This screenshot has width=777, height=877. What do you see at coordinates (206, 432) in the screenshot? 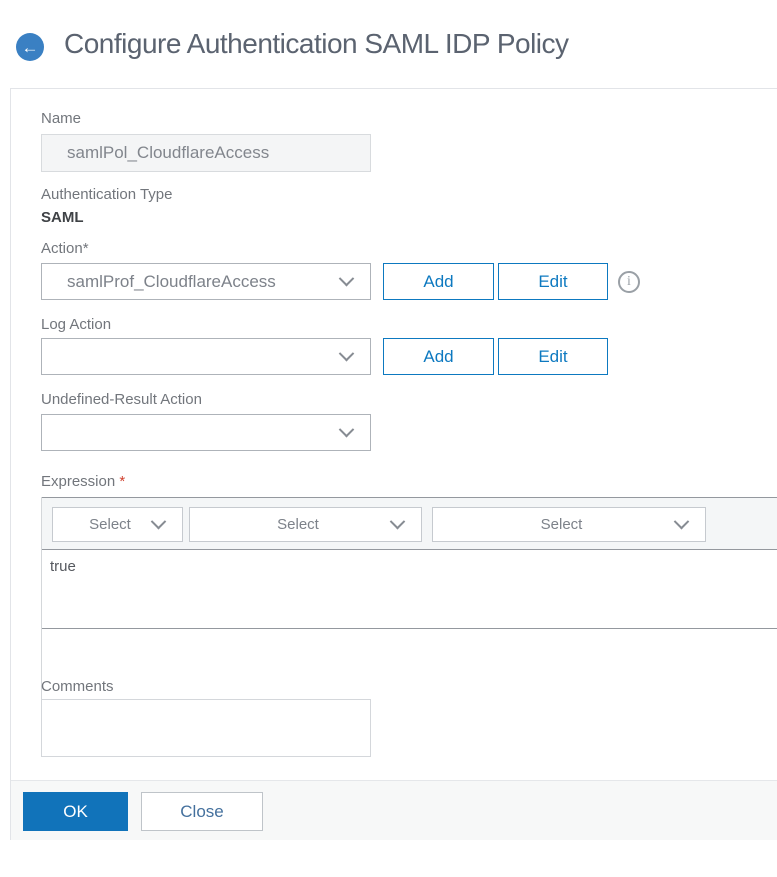
I see `undefined-result-action-select` at bounding box center [206, 432].